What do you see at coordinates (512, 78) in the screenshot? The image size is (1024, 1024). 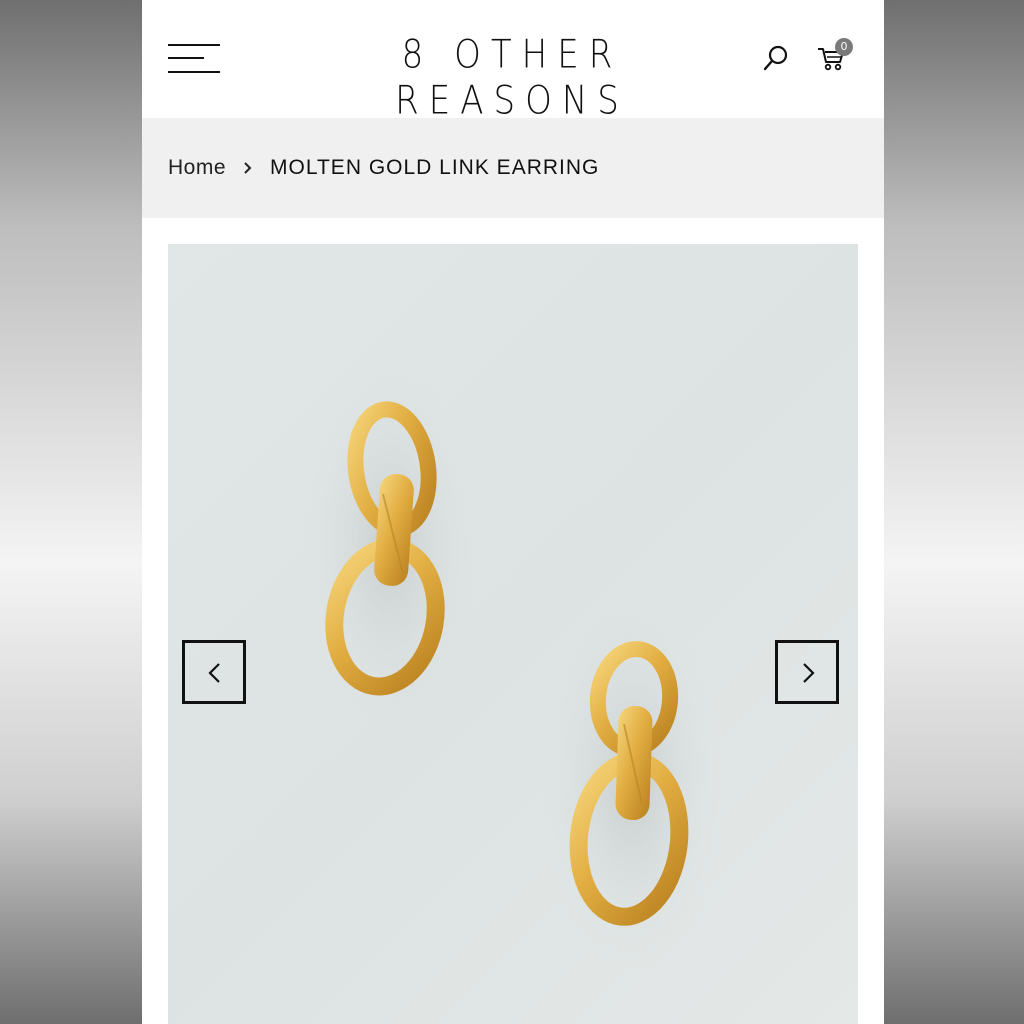 I see `brand-logo: 8 OTHER REASONS` at bounding box center [512, 78].